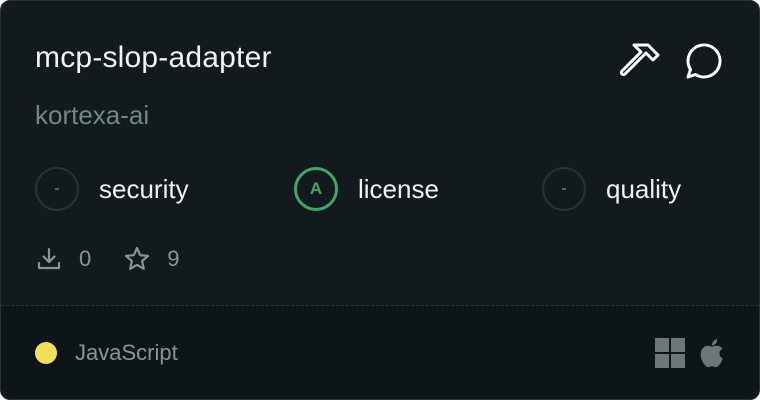 The height and width of the screenshot is (400, 760). Describe the element at coordinates (564, 189) in the screenshot. I see `quality-grade-badge: -` at that location.